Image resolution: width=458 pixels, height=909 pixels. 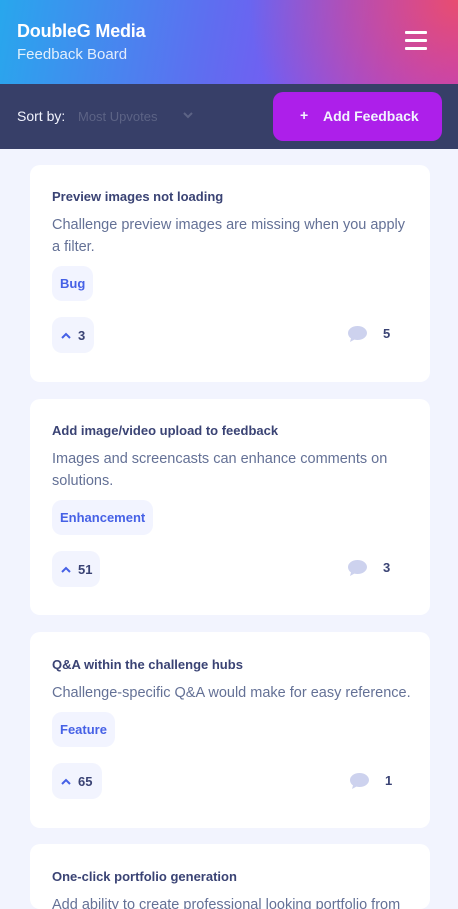 What do you see at coordinates (85, 569) in the screenshot?
I see `upvote-count: 51` at bounding box center [85, 569].